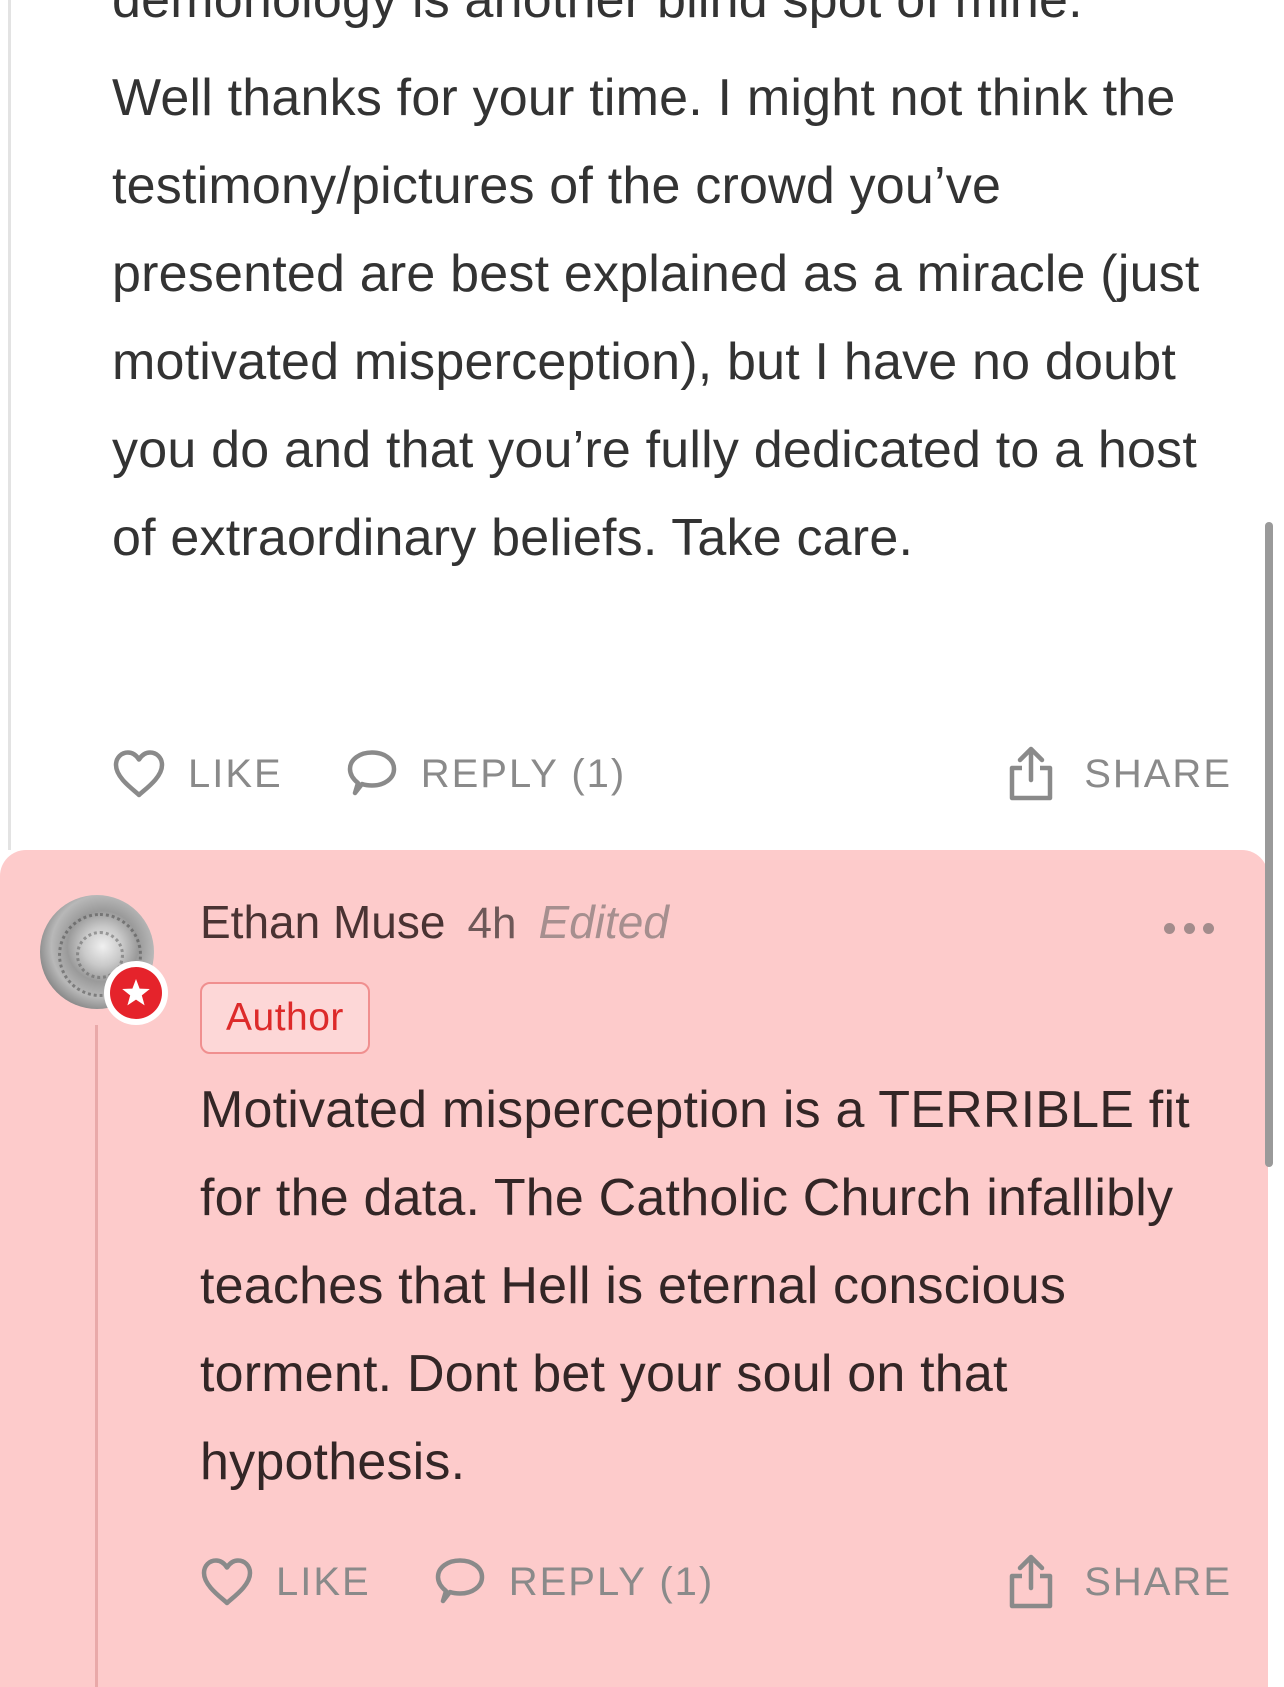  I want to click on reply-actions: LIKE REPLY (1) SHARE, so click(716, 1582).